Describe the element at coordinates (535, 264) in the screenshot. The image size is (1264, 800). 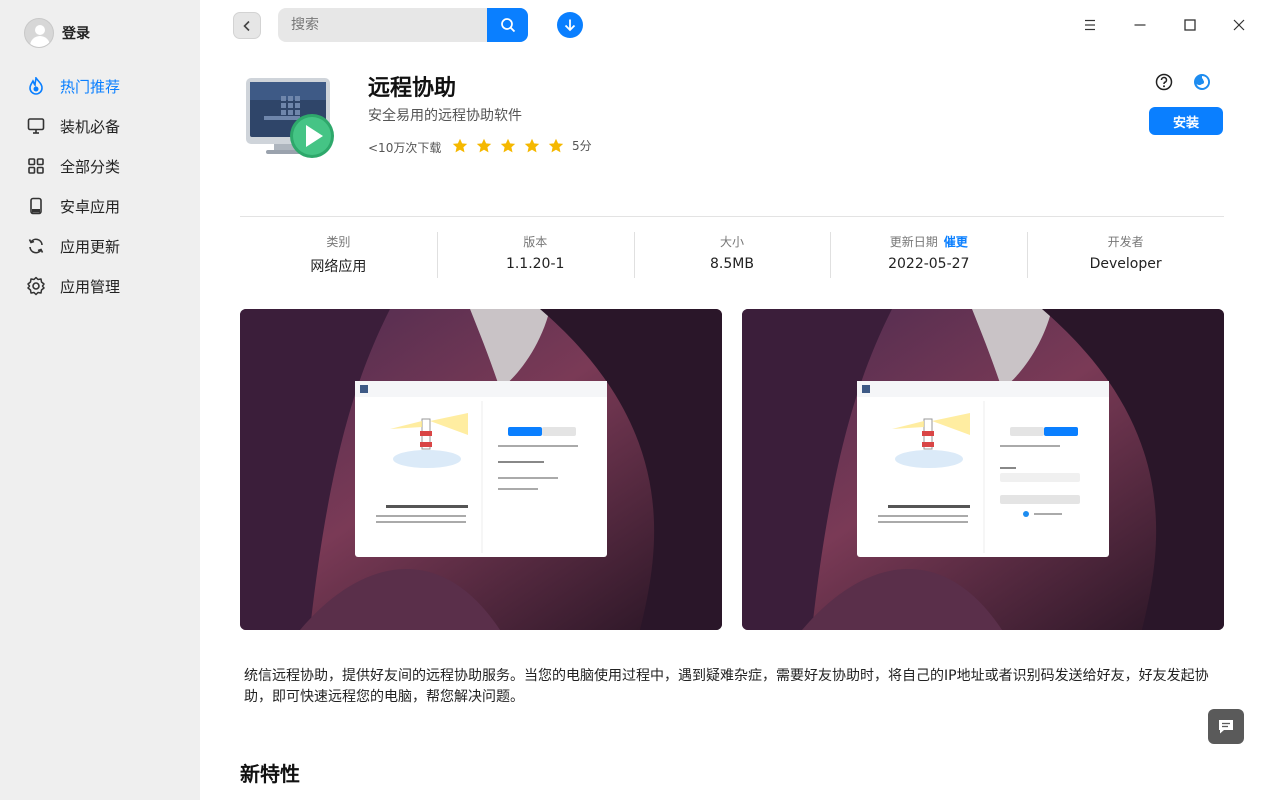
I see `version-value: 1.1.20-1` at that location.